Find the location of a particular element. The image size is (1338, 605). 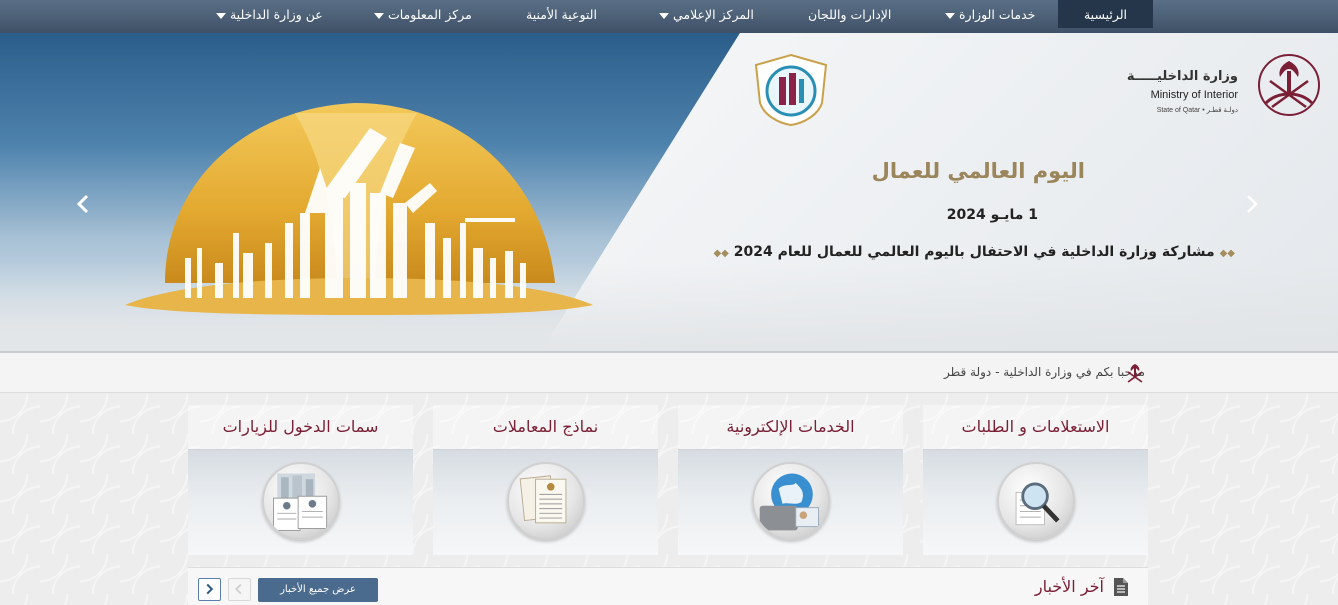

news-section-title: آخر الأخبار is located at coordinates (1069, 586).